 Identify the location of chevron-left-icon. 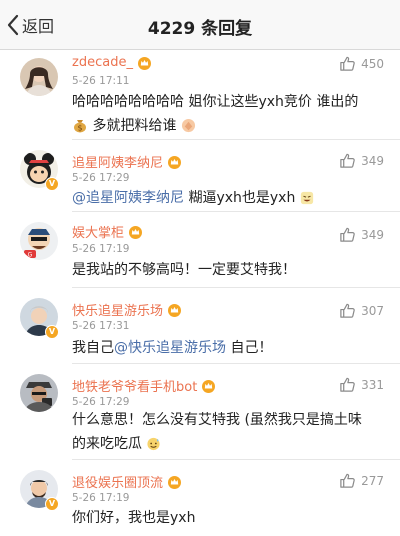
(13, 25).